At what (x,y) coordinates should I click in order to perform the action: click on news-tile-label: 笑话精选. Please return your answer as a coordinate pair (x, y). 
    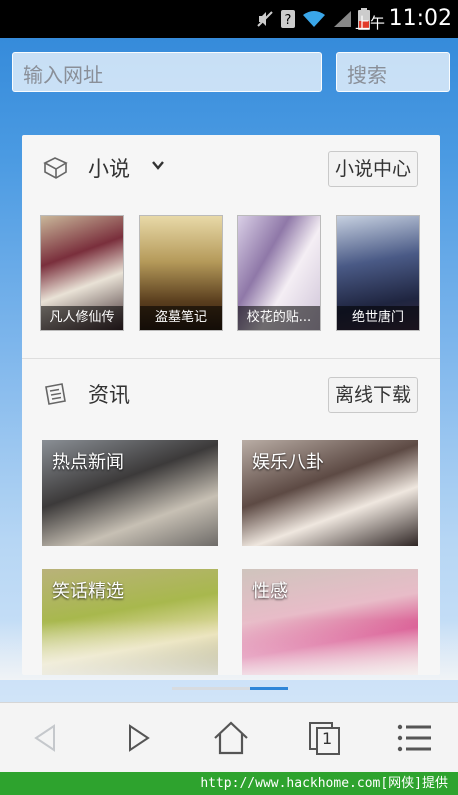
    Looking at the image, I should click on (88, 591).